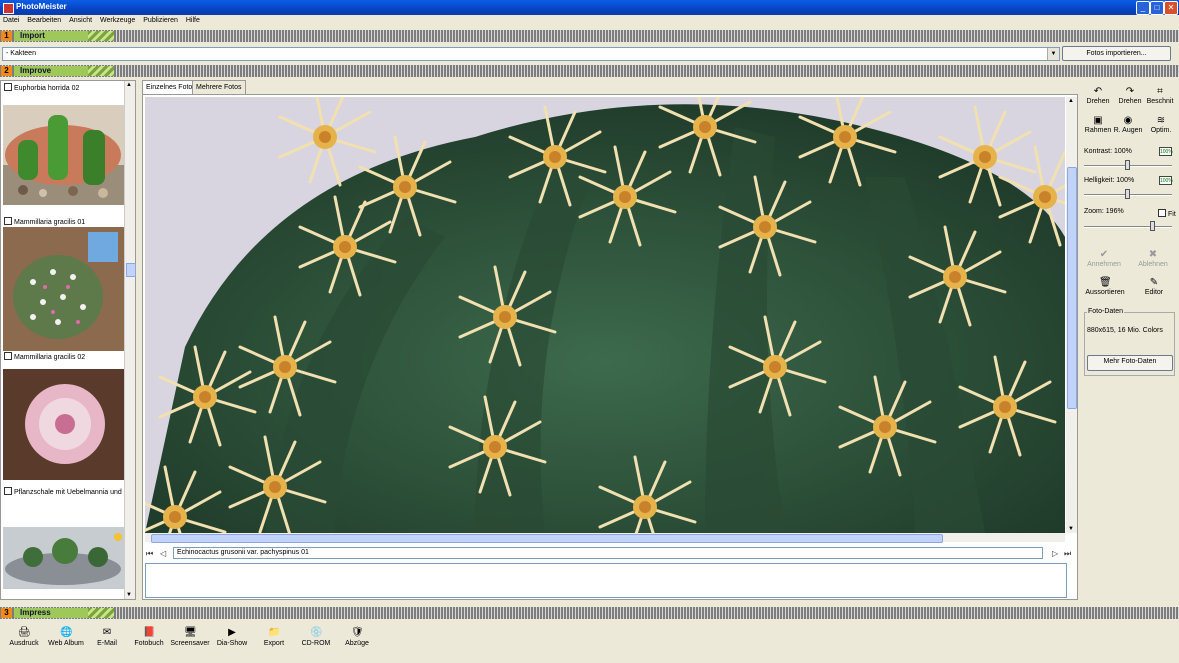  What do you see at coordinates (1152, 226) in the screenshot?
I see `zoom-slider-knob` at bounding box center [1152, 226].